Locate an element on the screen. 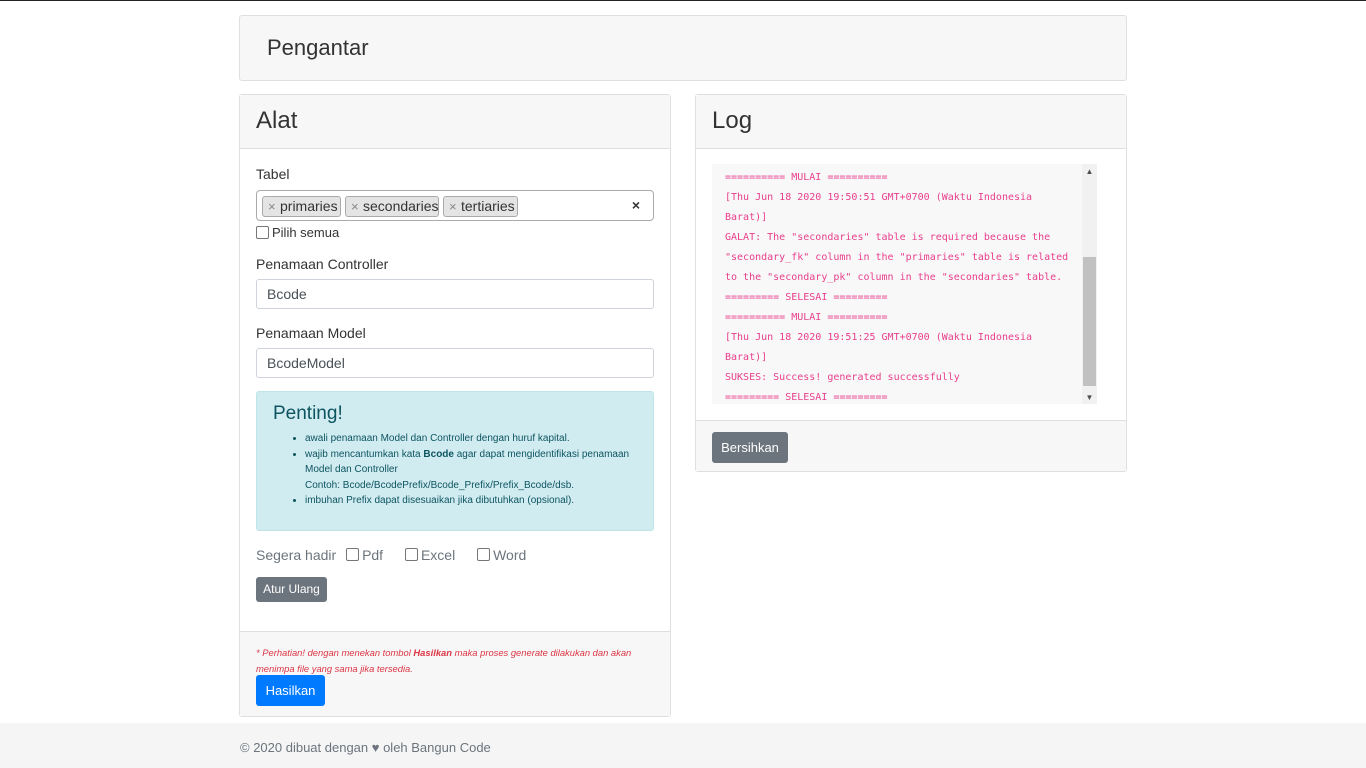 Image resolution: width=1366 pixels, height=768 pixels. generate-button: Hasilkan is located at coordinates (290, 690).